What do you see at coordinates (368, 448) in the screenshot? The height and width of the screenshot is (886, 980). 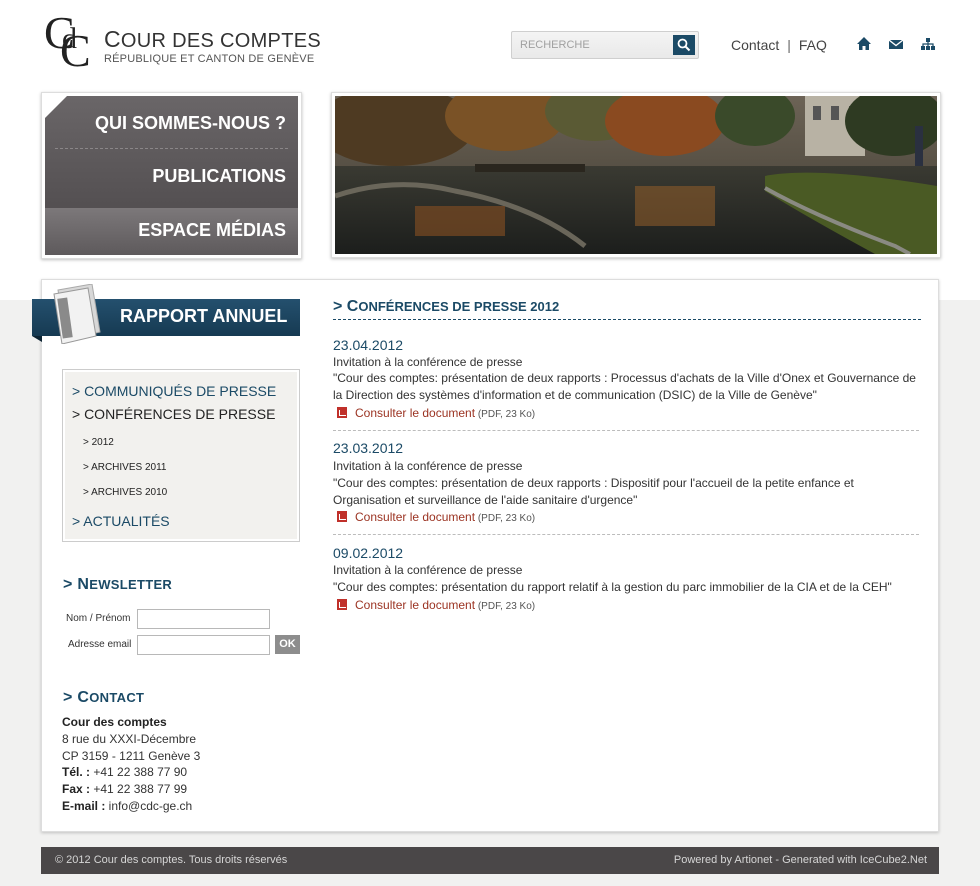 I see `entry-date: 23.03.2012` at bounding box center [368, 448].